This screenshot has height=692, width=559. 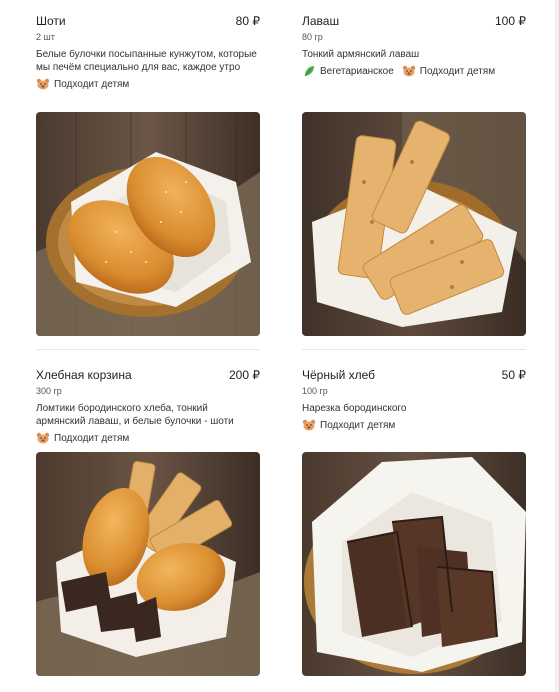 What do you see at coordinates (510, 21) in the screenshot?
I see `item-price: 100 ₽` at bounding box center [510, 21].